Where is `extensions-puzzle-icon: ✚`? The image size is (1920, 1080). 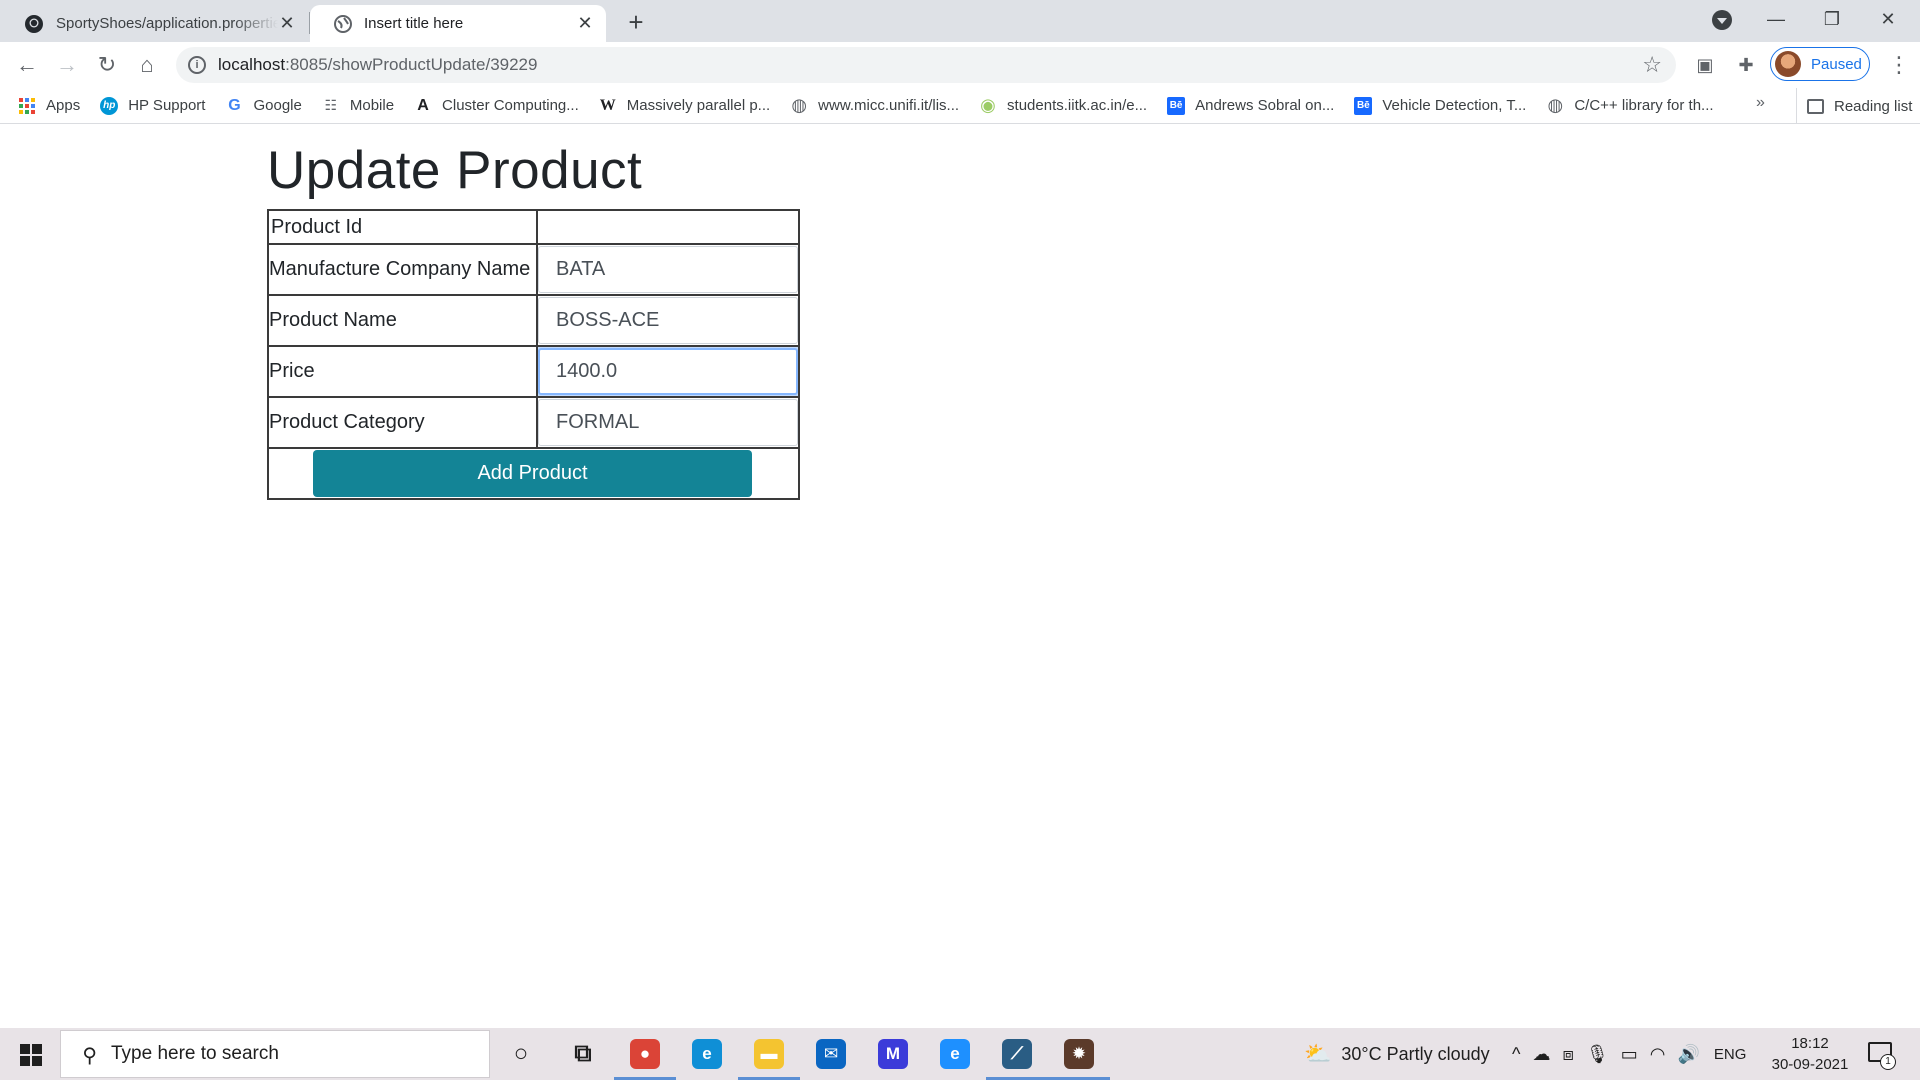
extensions-puzzle-icon: ✚ is located at coordinates (1746, 65).